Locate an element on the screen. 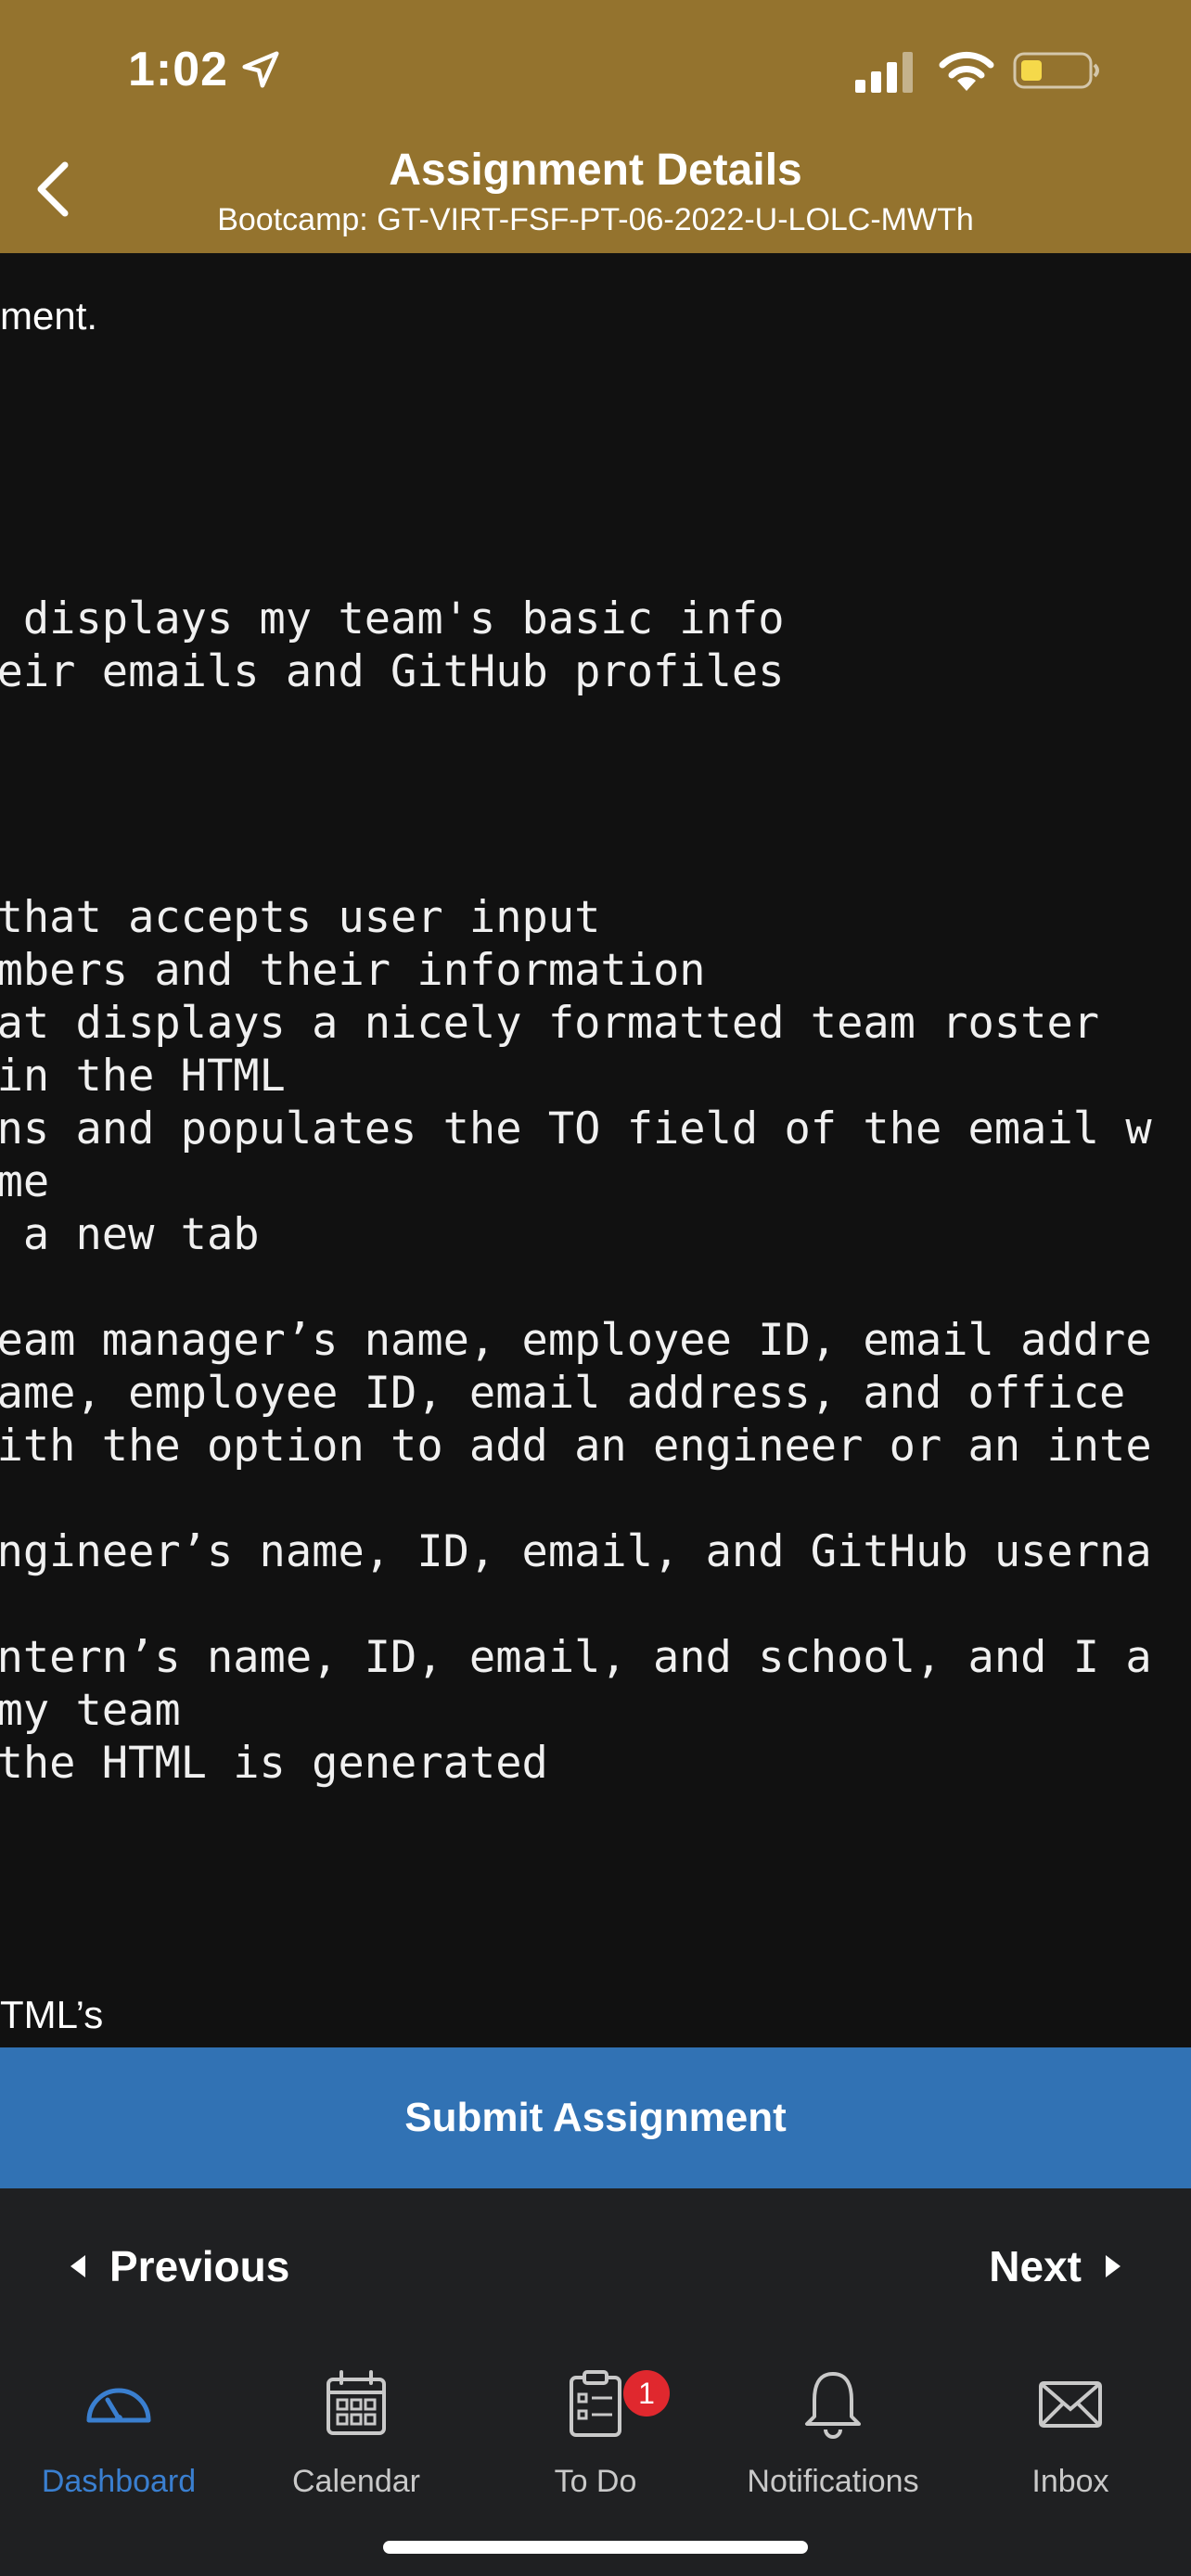 This screenshot has height=2576, width=1191. submit-assignment-button: Submit Assignment is located at coordinates (595, 2117).